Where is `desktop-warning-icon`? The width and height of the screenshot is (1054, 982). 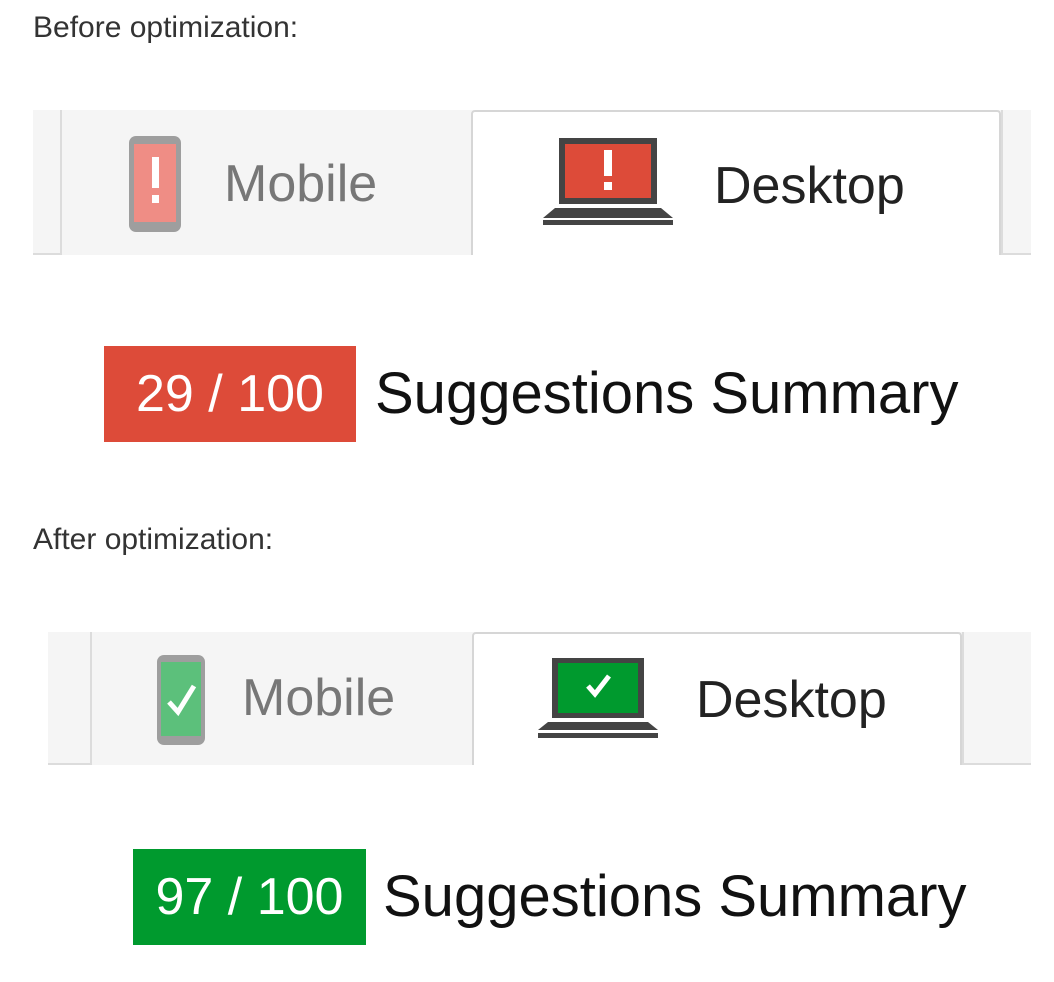 desktop-warning-icon is located at coordinates (608, 184).